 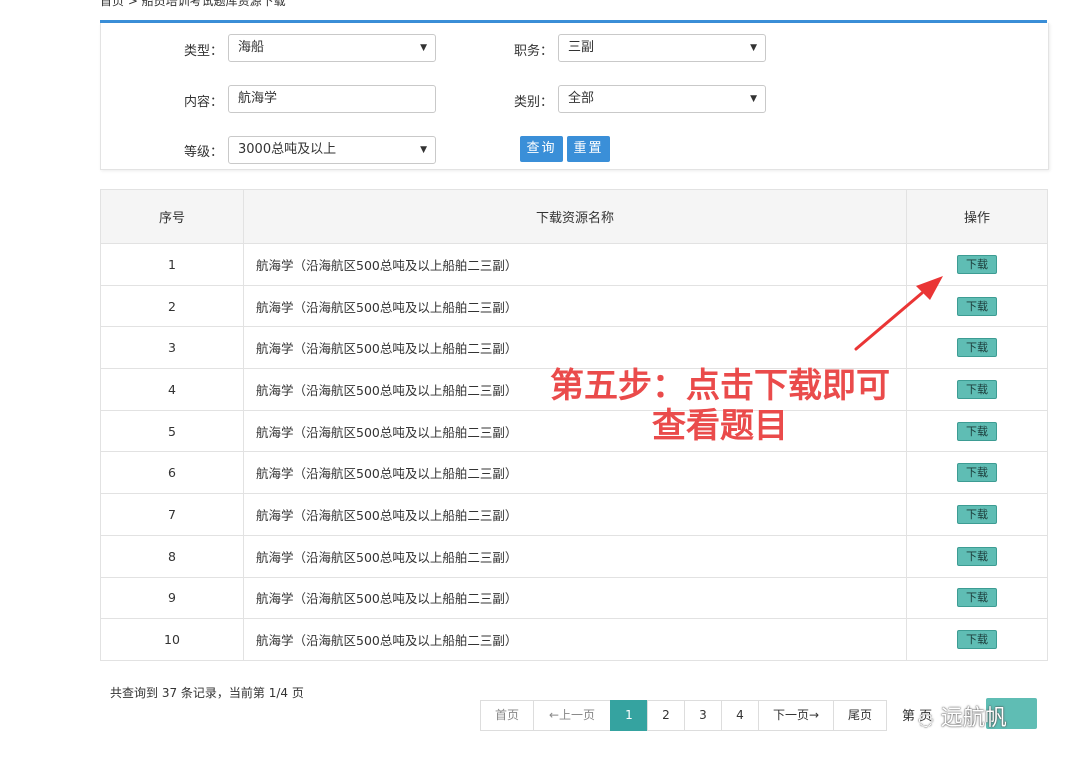 I want to click on wechat-bubble-icon: ◌, so click(x=926, y=719).